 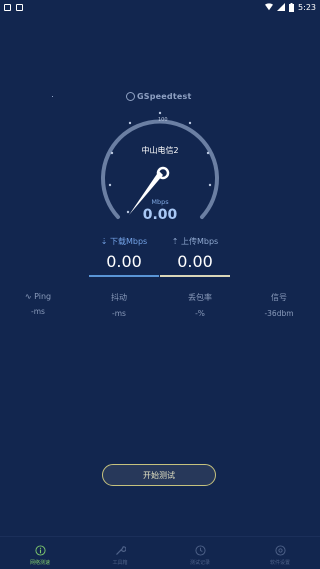 I want to click on stat-jitter-value: -ms, so click(x=119, y=313).